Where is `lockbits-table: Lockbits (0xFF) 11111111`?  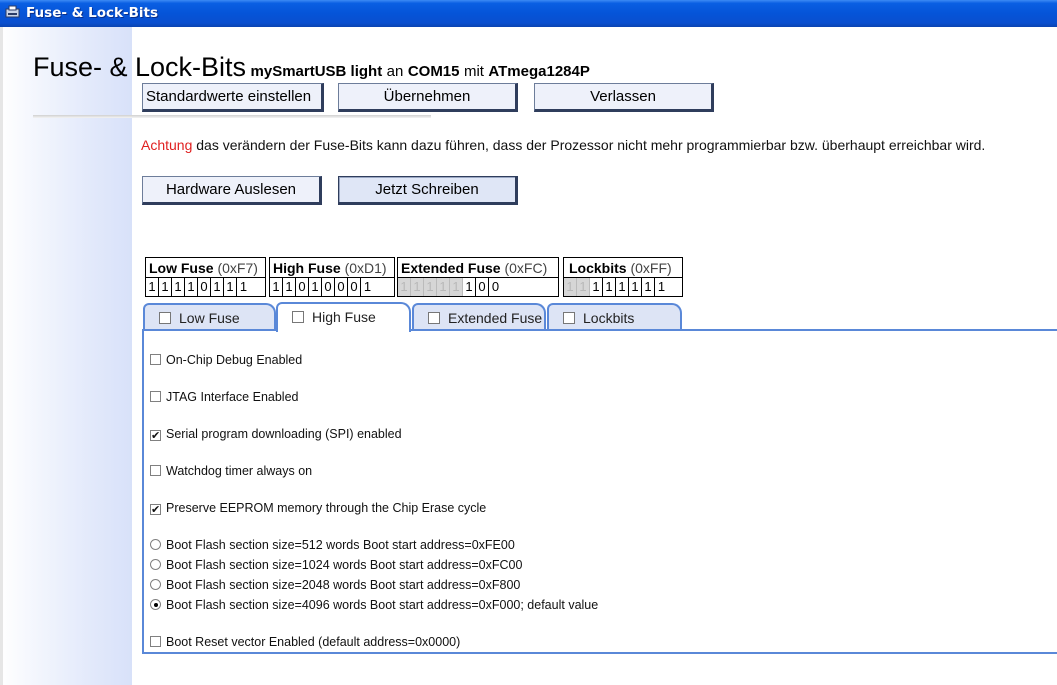 lockbits-table: Lockbits (0xFF) 11111111 is located at coordinates (623, 277).